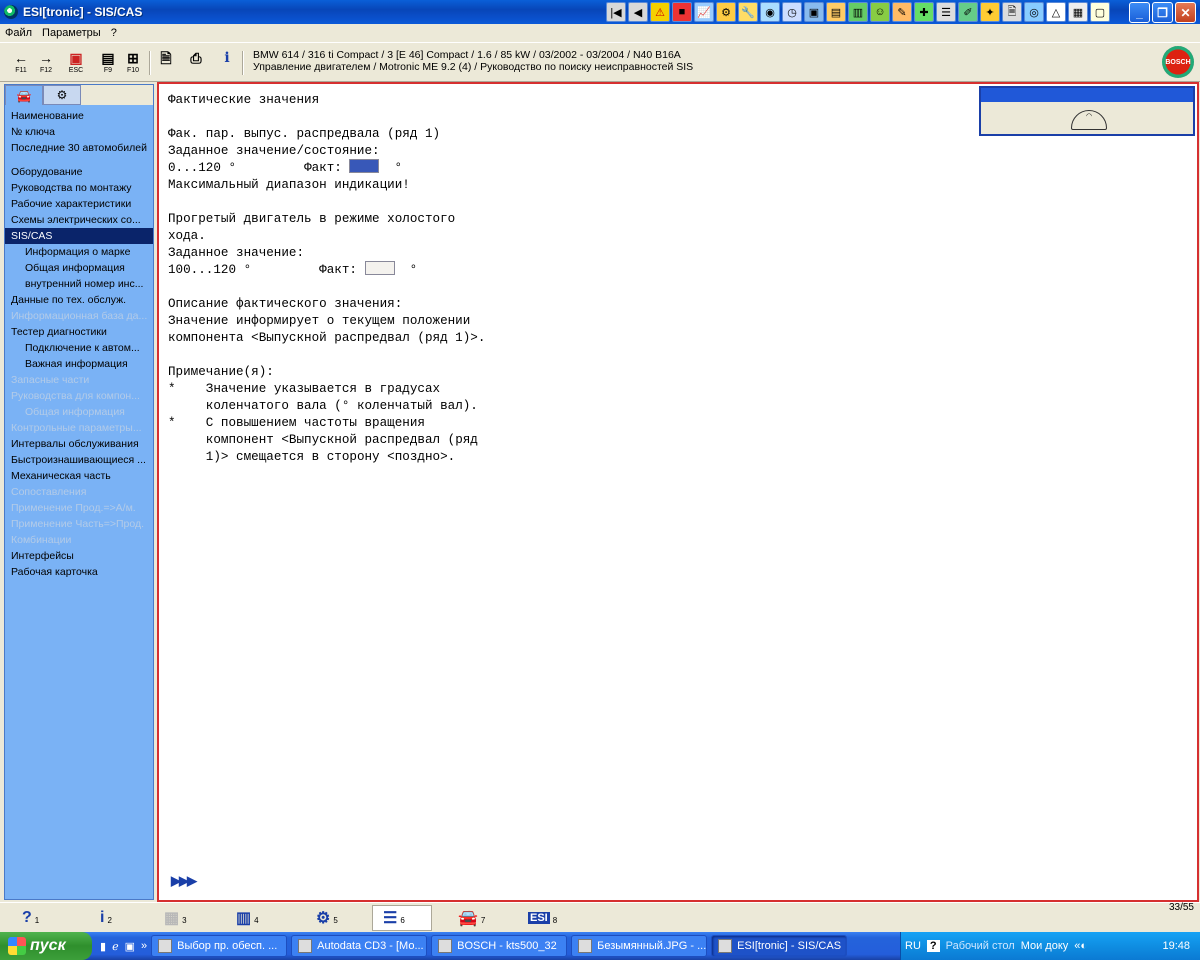 Image resolution: width=1200 pixels, height=960 pixels. What do you see at coordinates (24, 95) in the screenshot?
I see `tab-vehicle: 🚘` at bounding box center [24, 95].